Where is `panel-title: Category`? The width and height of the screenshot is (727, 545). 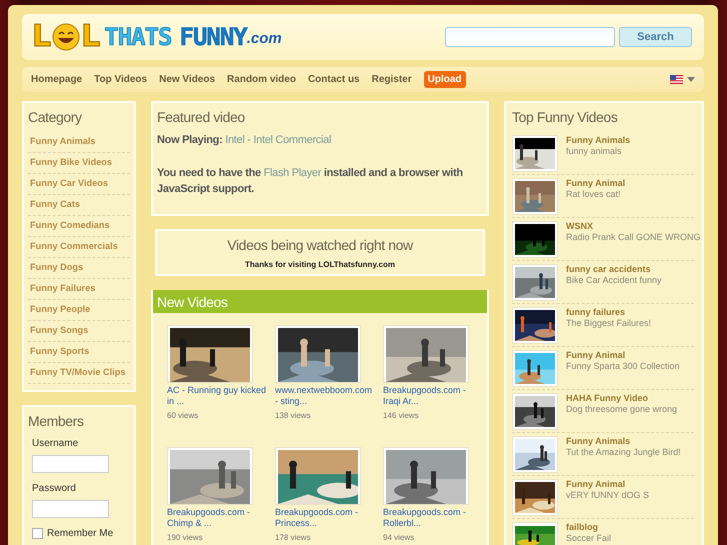
panel-title: Category is located at coordinates (55, 117).